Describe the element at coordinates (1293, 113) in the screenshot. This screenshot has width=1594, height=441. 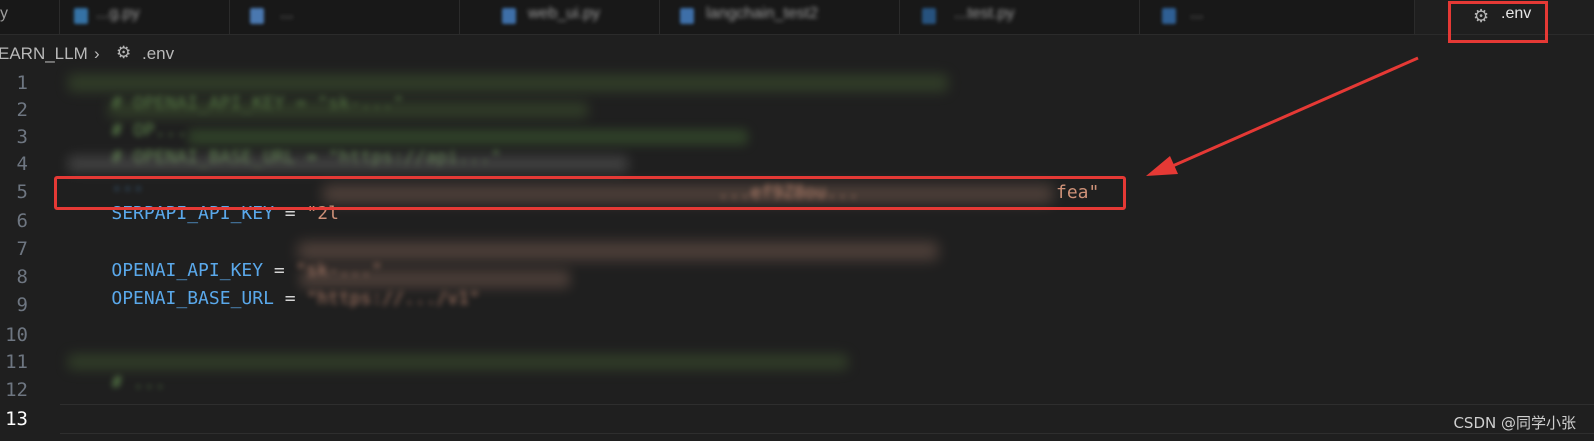
I see `arrow-shaft` at that location.